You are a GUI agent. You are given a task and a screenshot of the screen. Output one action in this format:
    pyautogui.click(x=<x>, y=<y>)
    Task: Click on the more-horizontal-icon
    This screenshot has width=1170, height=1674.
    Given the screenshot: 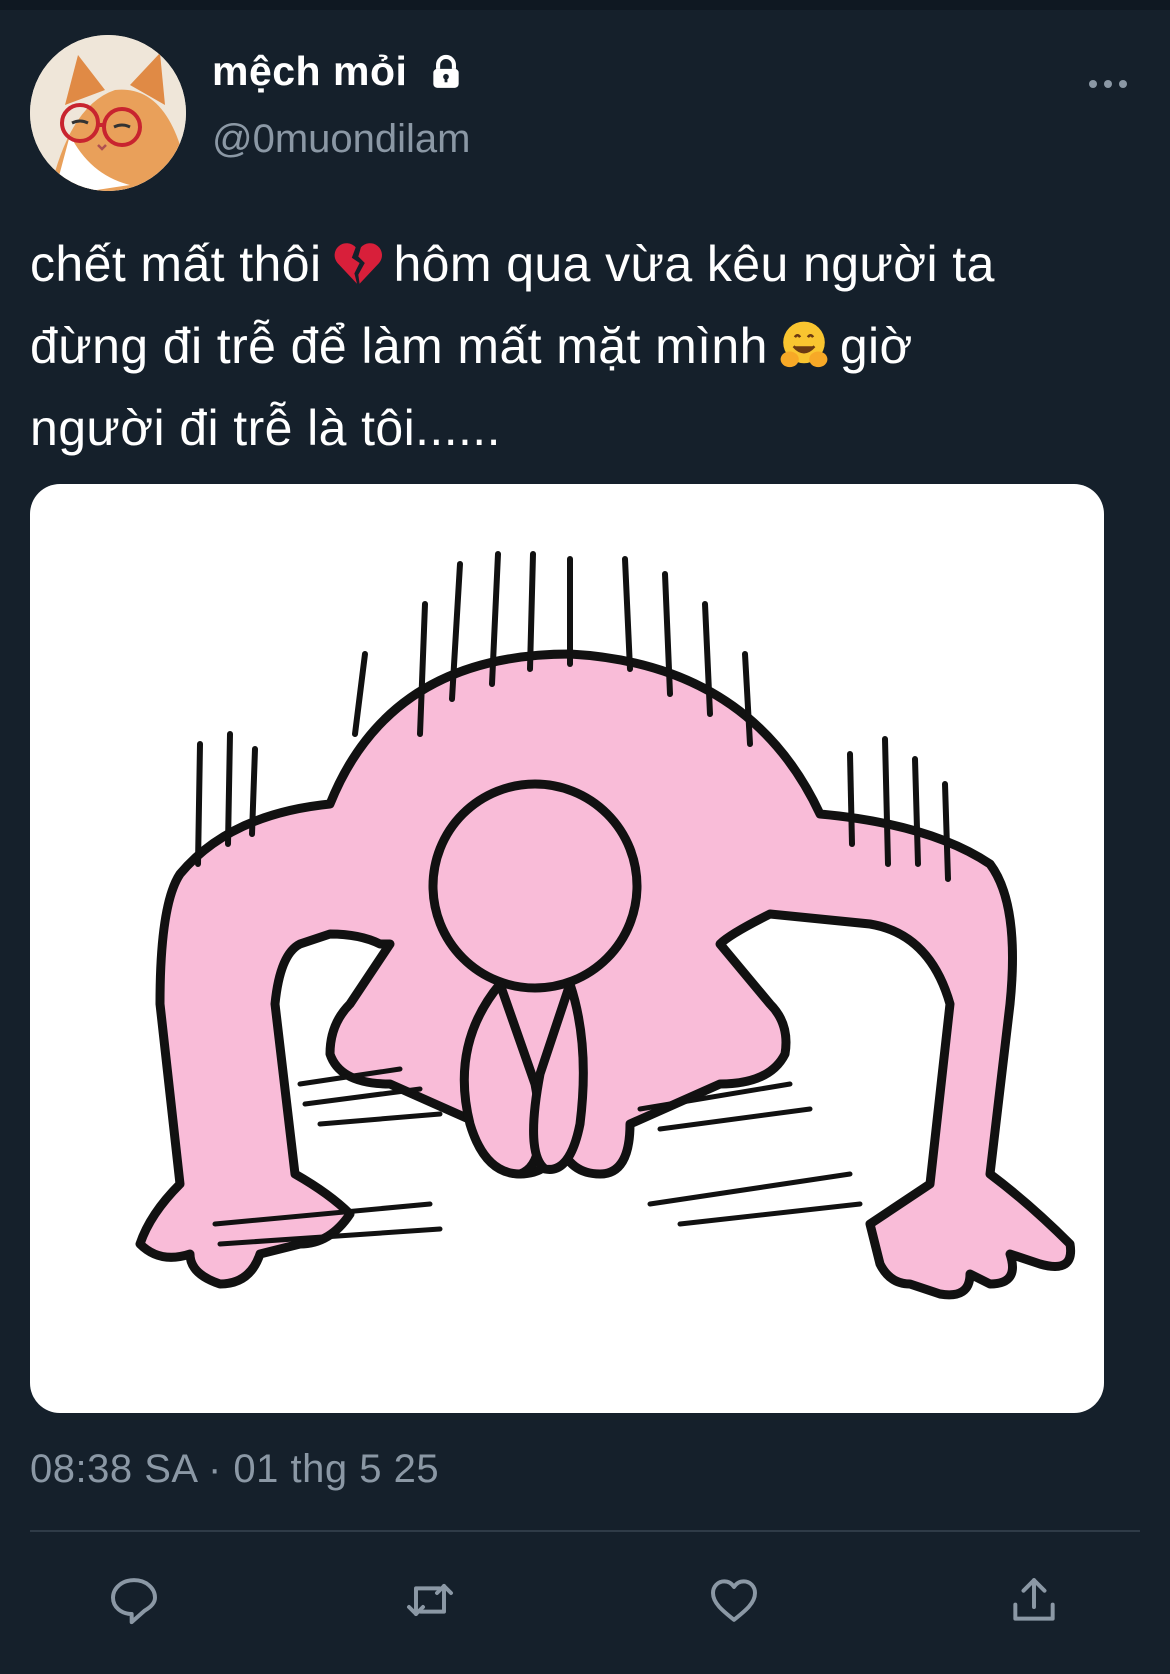 What is the action you would take?
    pyautogui.click(x=1108, y=84)
    